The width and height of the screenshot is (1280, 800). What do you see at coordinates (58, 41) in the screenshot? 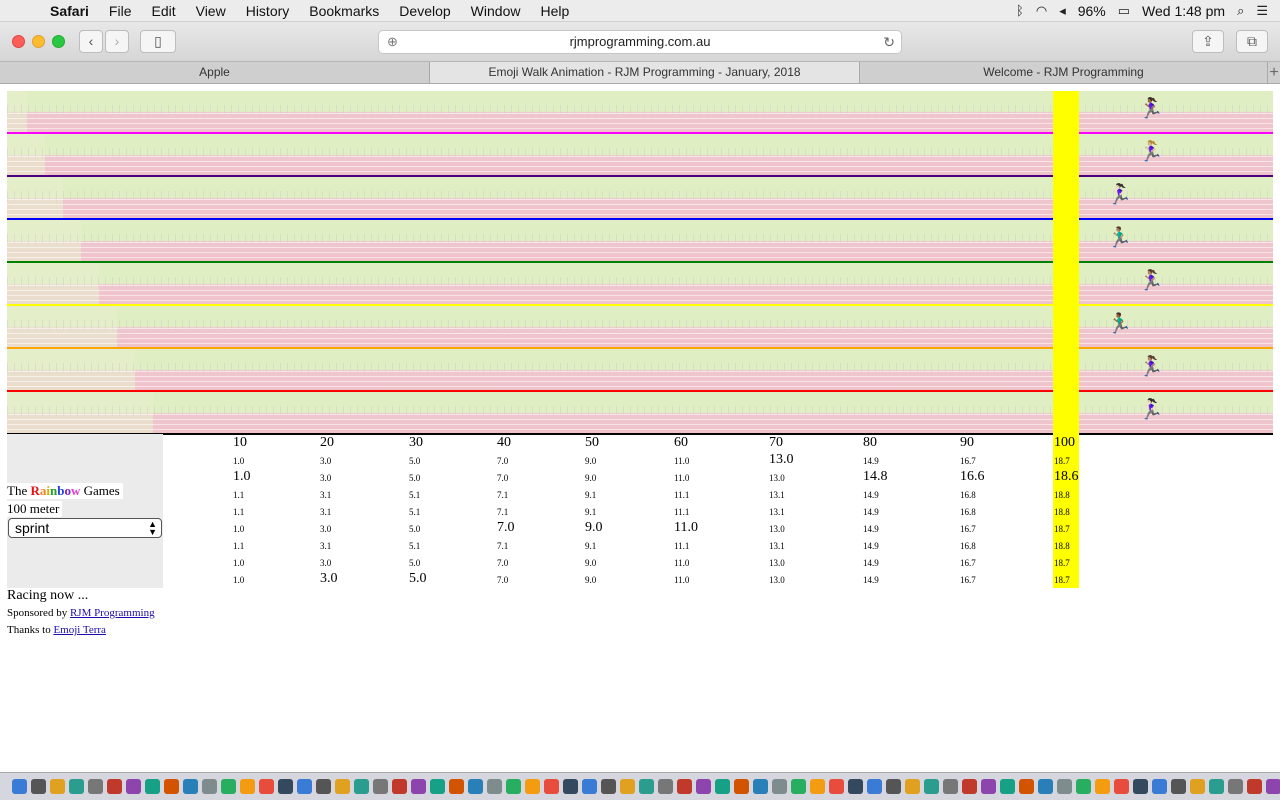
I see `zoom-window-button` at bounding box center [58, 41].